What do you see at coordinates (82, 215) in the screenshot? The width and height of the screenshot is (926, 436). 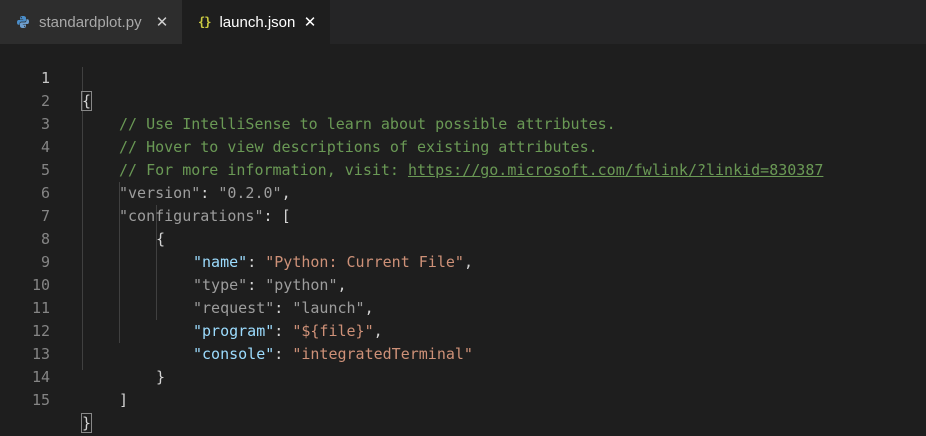 I see `code-line-7: 7 {` at bounding box center [82, 215].